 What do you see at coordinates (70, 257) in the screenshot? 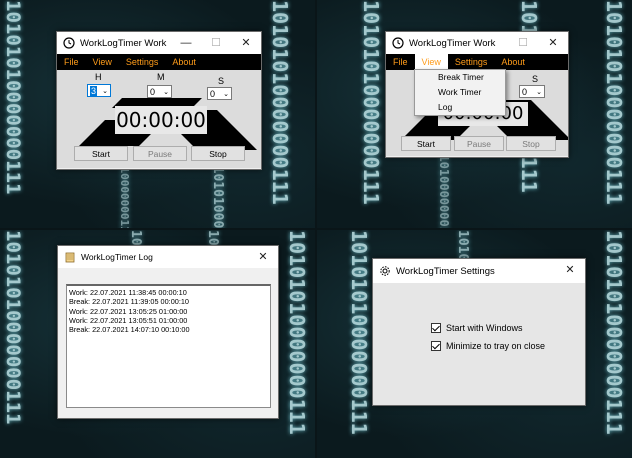
I see `notebook-icon` at bounding box center [70, 257].